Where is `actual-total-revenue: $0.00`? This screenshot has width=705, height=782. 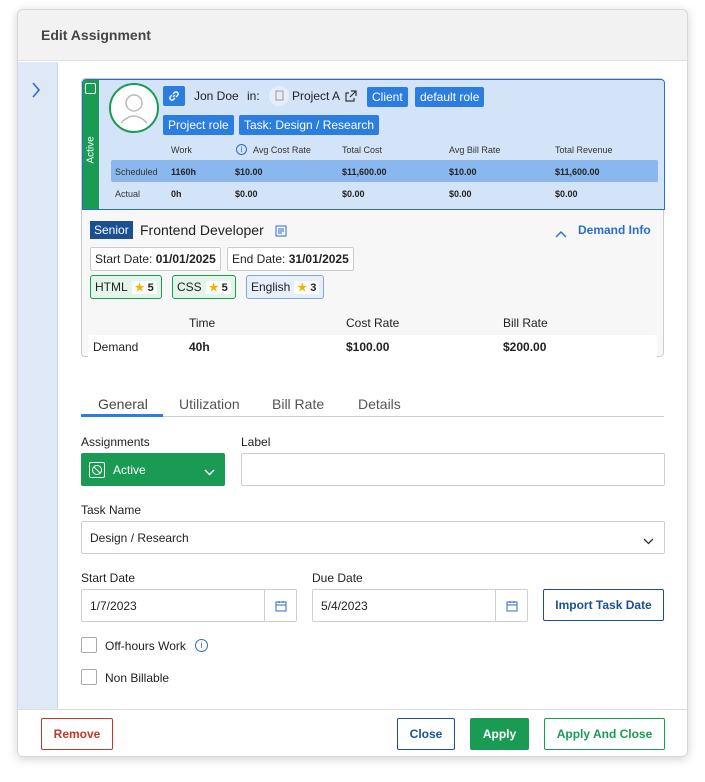
actual-total-revenue: $0.00 is located at coordinates (566, 194).